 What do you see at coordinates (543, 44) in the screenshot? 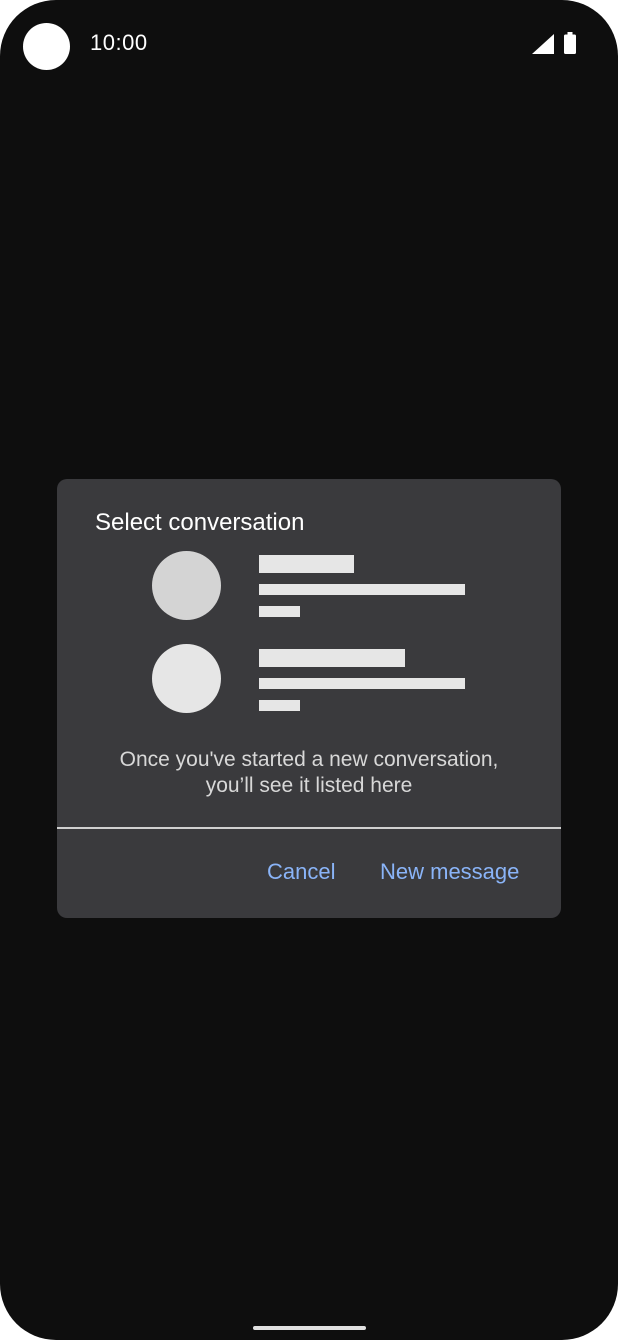
I see `signal-icon` at bounding box center [543, 44].